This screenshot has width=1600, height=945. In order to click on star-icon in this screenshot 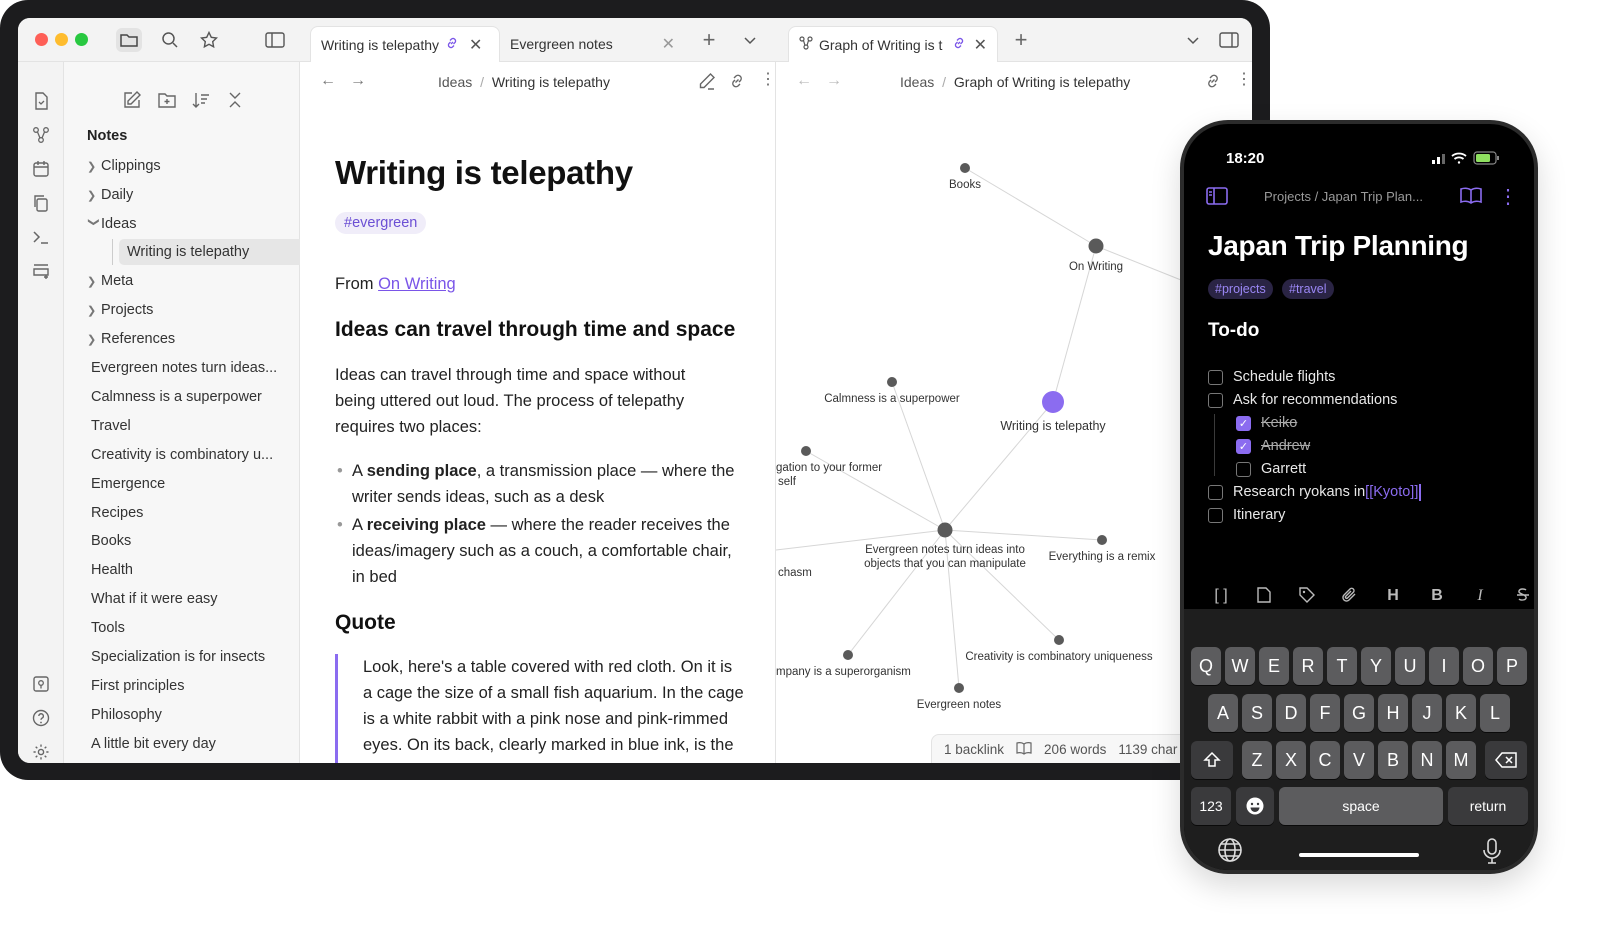, I will do `click(209, 40)`.